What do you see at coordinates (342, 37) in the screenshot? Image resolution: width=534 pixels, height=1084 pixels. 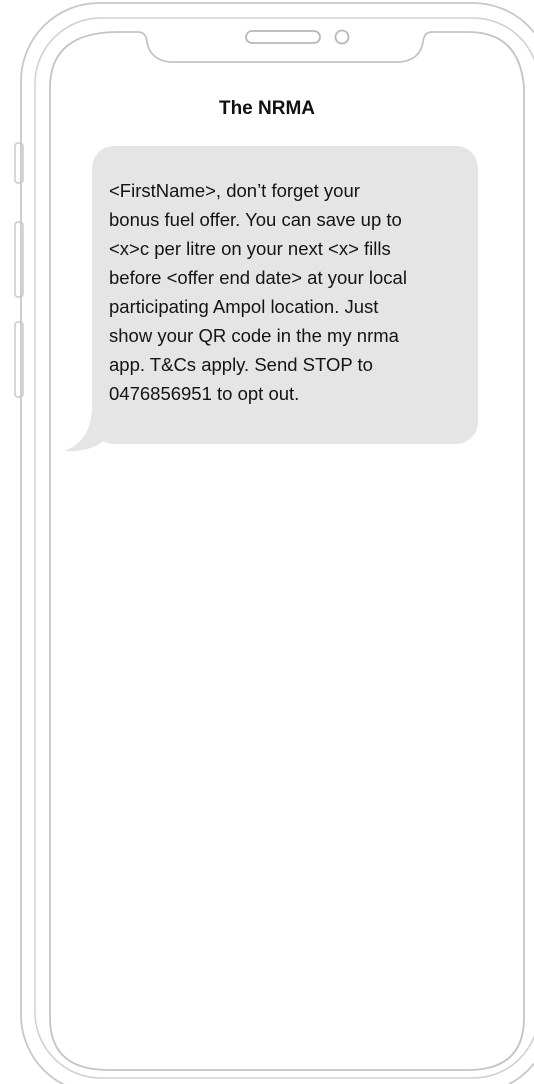 I see `front-camera` at bounding box center [342, 37].